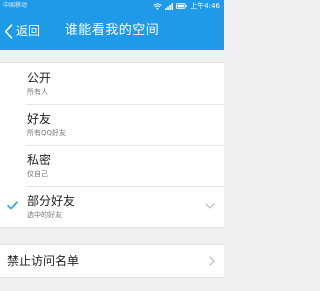 Image resolution: width=320 pixels, height=291 pixels. I want to click on signal-icon, so click(169, 6).